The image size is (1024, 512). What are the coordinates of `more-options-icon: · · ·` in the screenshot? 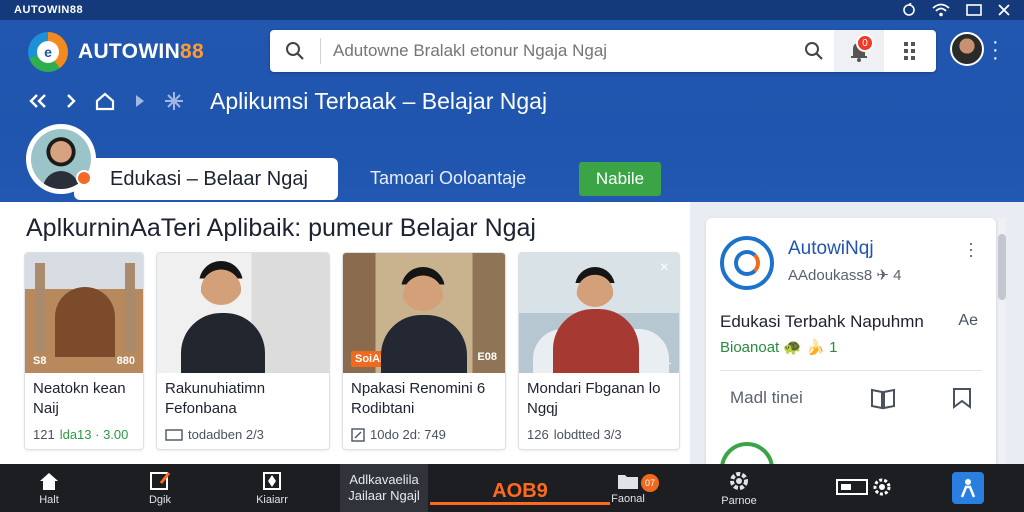 It's located at (995, 50).